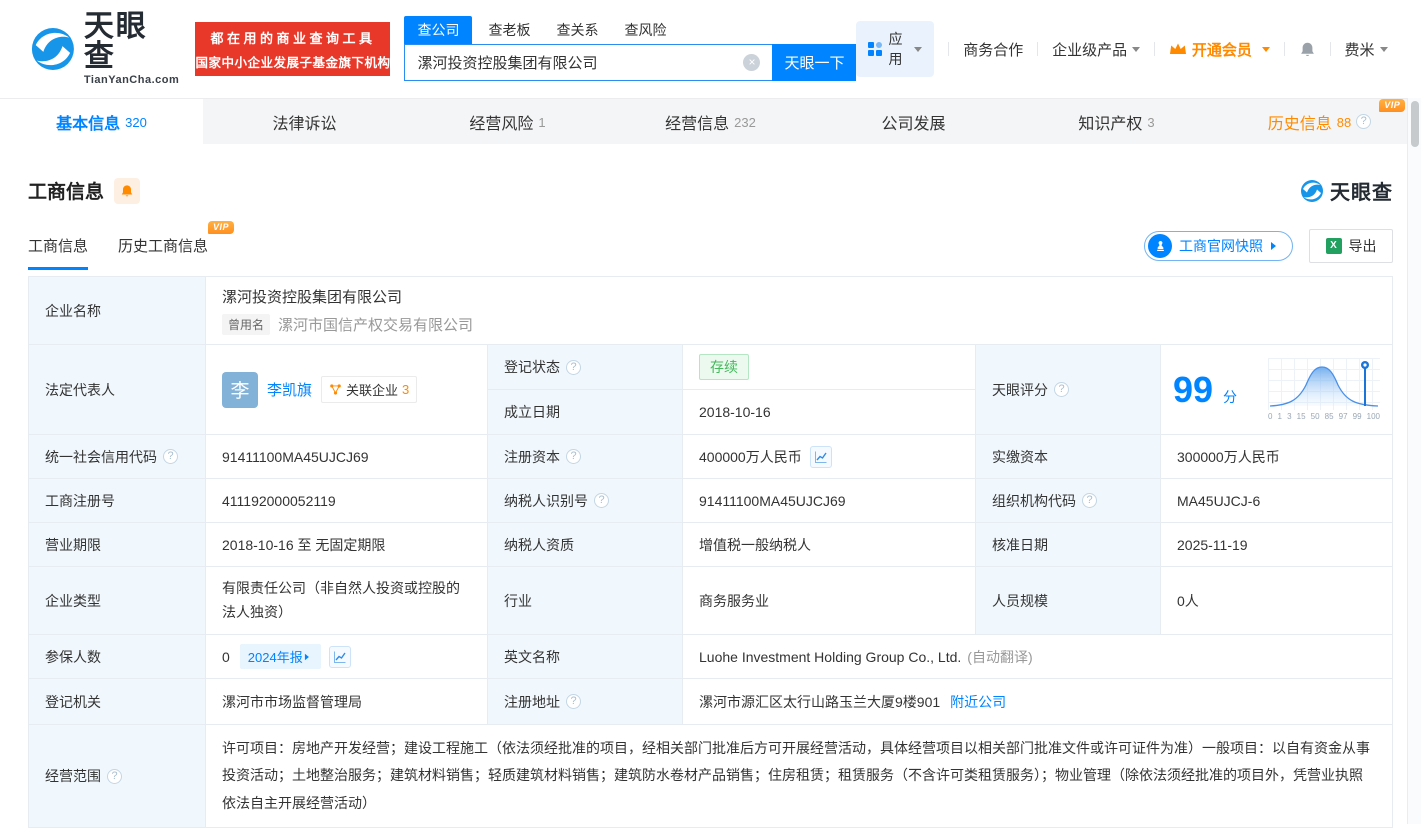 Image resolution: width=1421 pixels, height=828 pixels. I want to click on business-term-label: 营业期限, so click(117, 544).